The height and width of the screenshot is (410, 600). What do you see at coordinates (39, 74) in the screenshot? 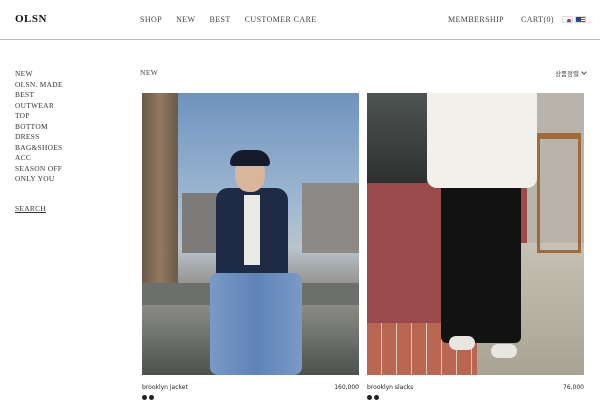
I see `sidebar-item-new: NEW` at bounding box center [39, 74].